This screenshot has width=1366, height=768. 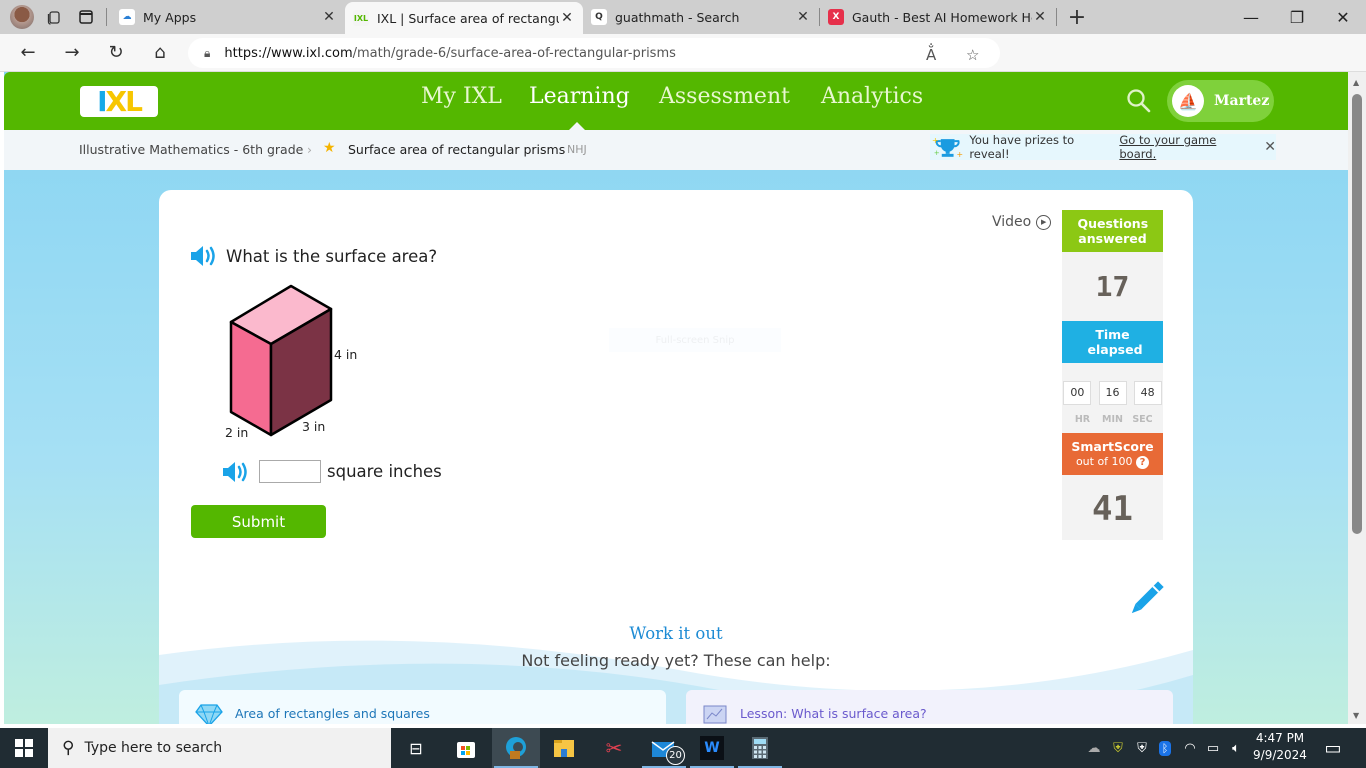 I want to click on game-board-link: Go to your game board., so click(x=1186, y=147).